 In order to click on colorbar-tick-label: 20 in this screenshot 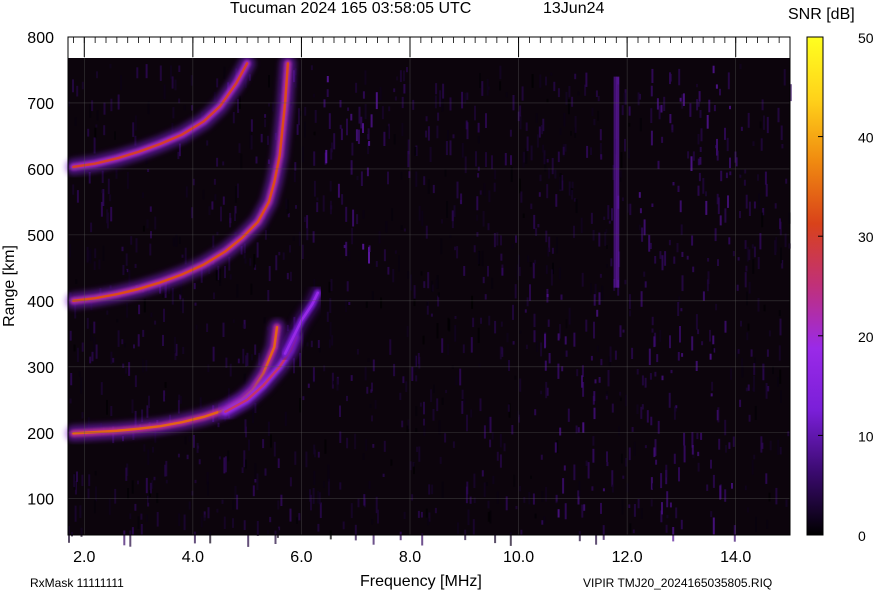, I will do `click(866, 337)`.